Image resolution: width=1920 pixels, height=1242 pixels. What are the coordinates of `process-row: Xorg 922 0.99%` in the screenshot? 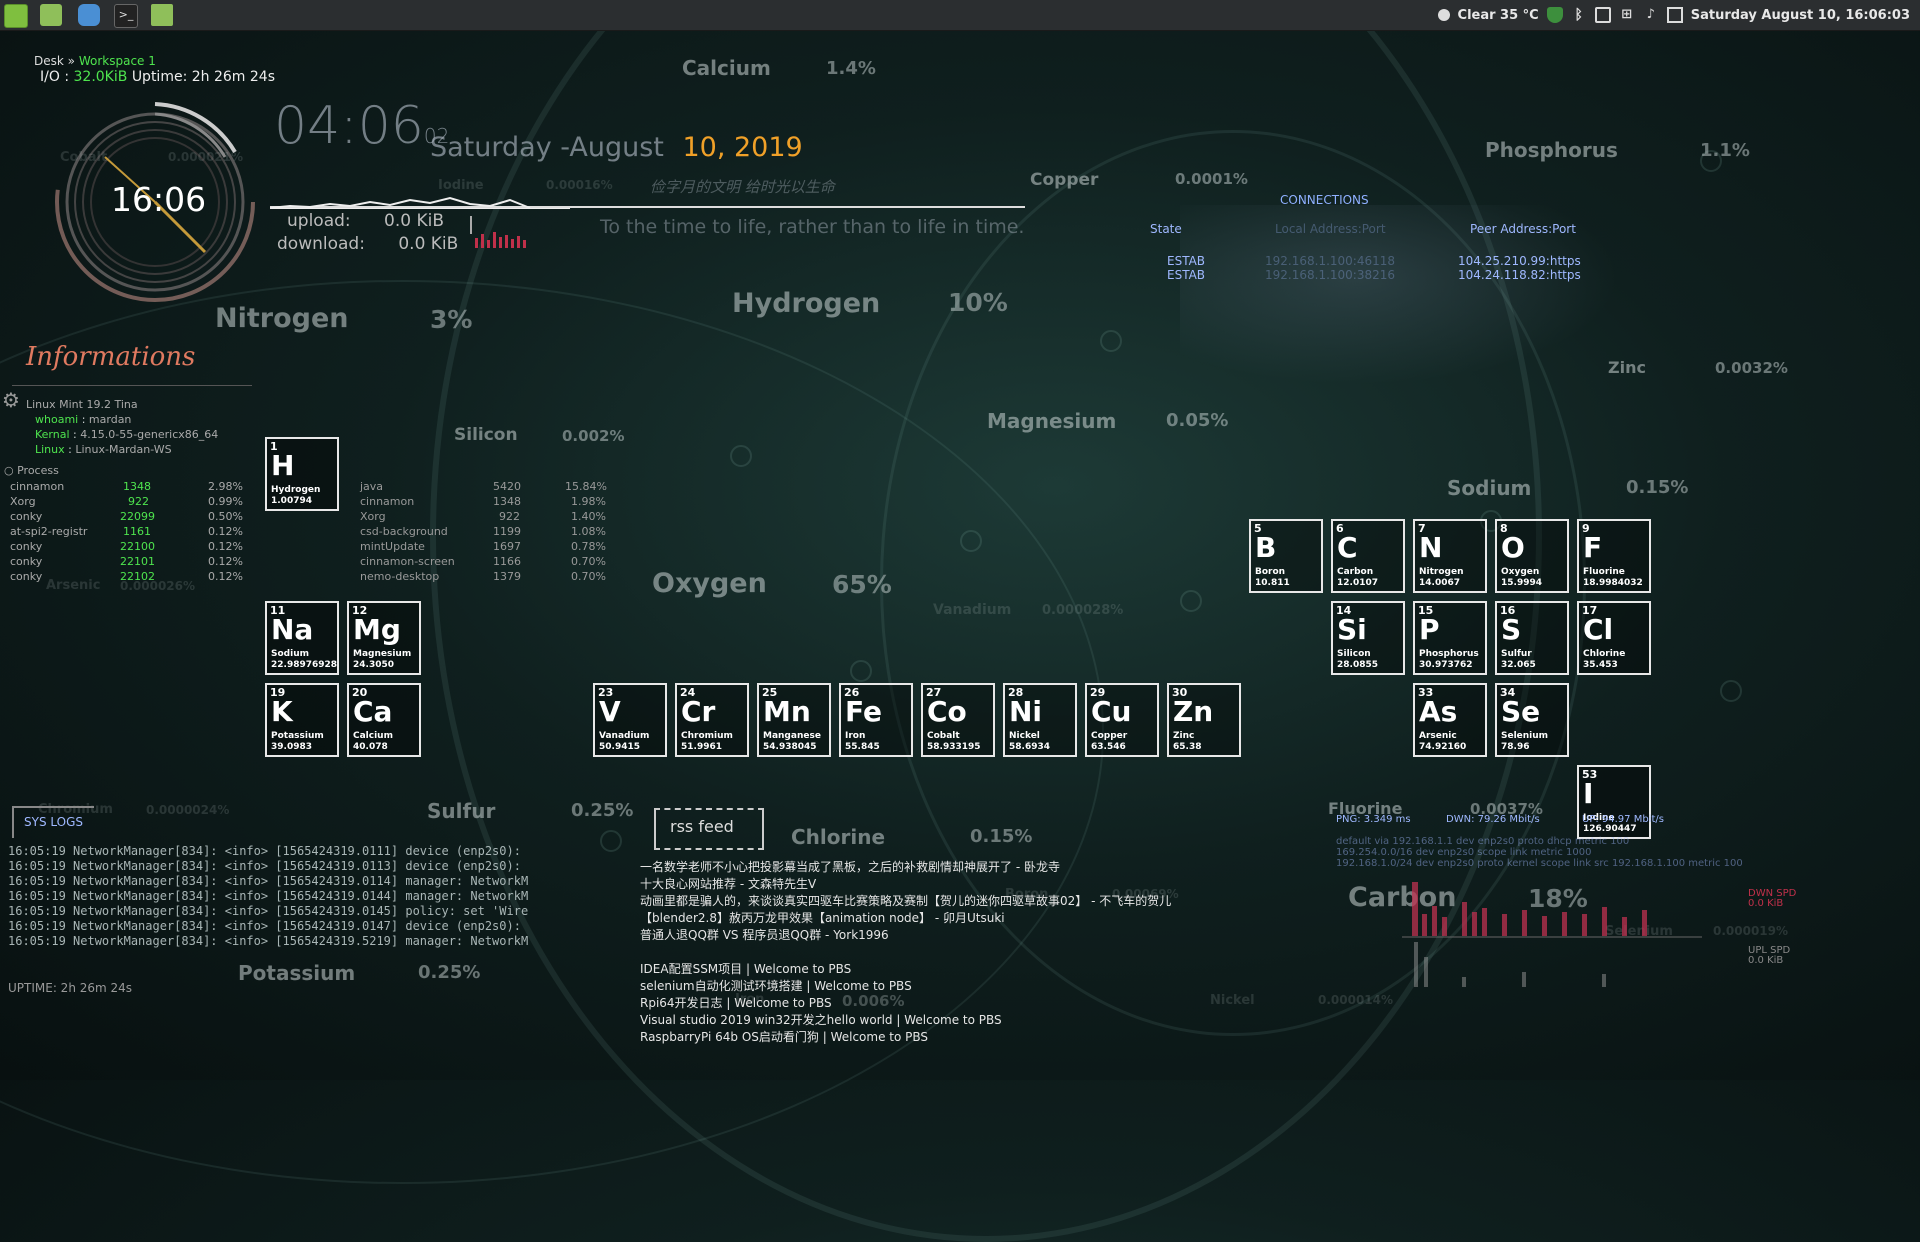 It's located at (130, 501).